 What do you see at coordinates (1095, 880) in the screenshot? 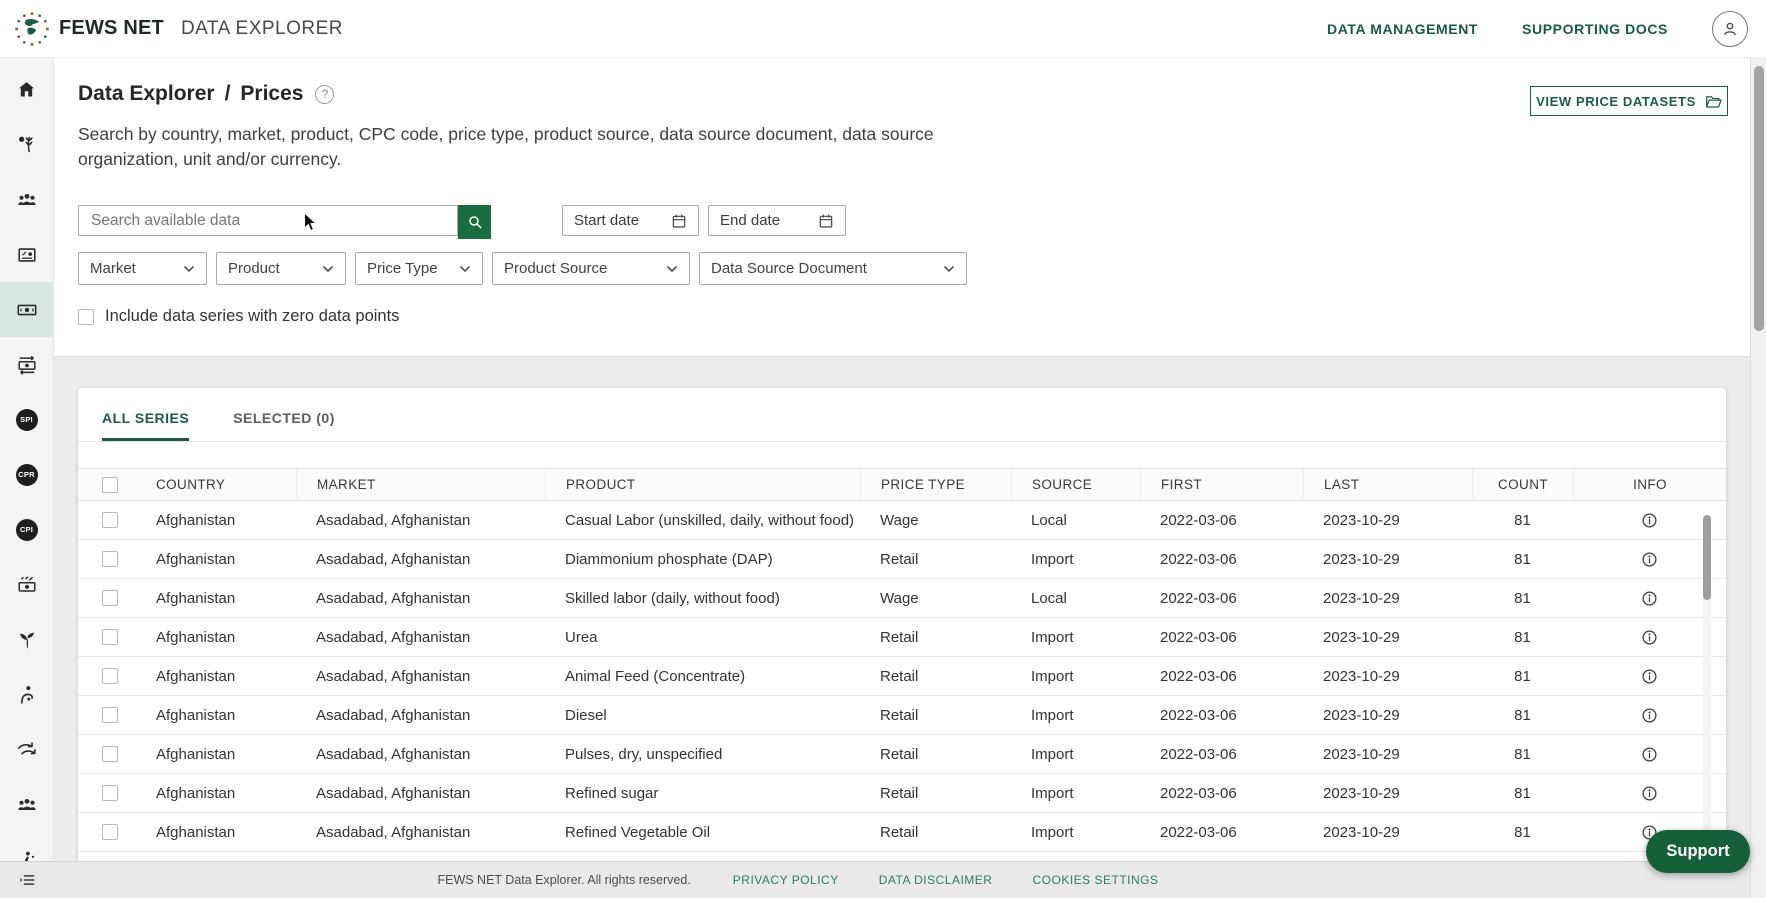
I see `footer-link-cookies-settings: COOKIES SETTINGS` at bounding box center [1095, 880].